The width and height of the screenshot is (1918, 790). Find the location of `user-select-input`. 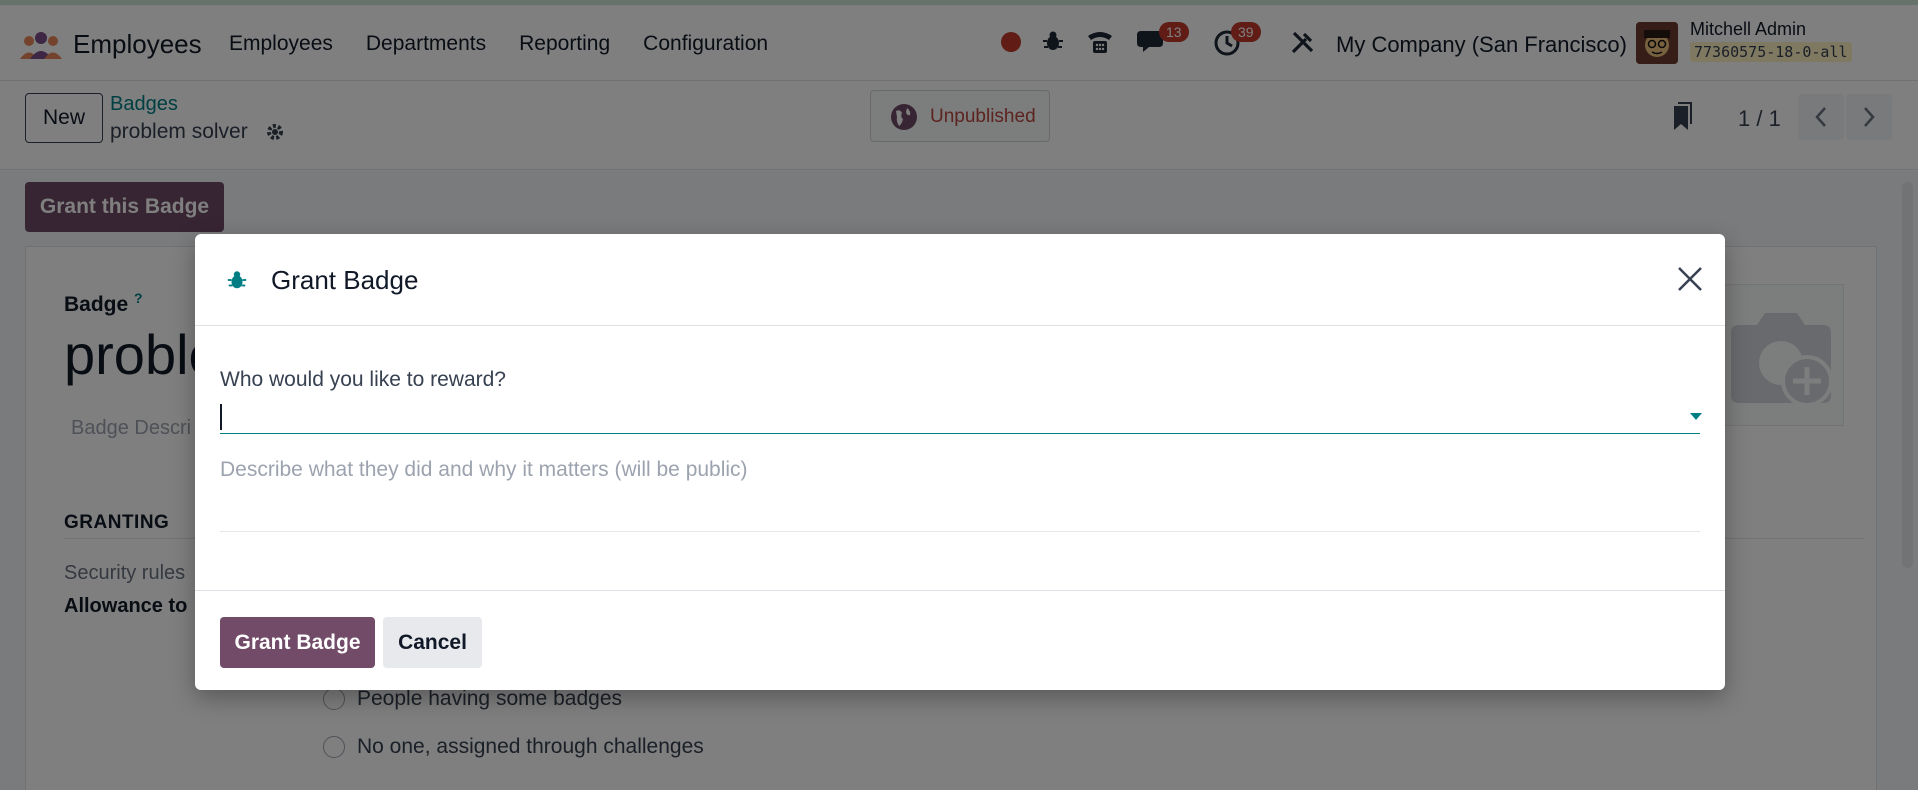

user-select-input is located at coordinates (960, 417).